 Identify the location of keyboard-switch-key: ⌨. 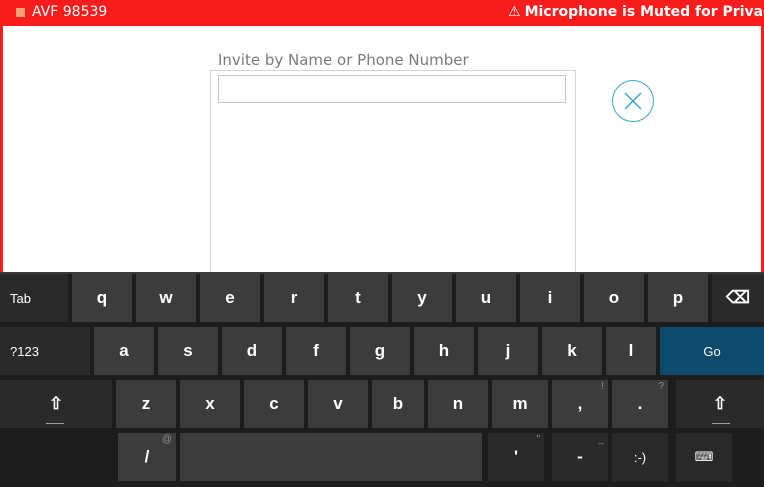
(704, 457).